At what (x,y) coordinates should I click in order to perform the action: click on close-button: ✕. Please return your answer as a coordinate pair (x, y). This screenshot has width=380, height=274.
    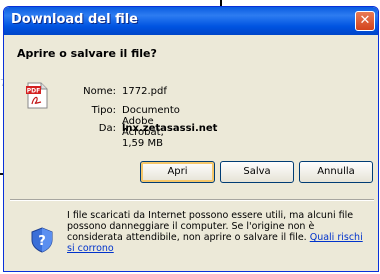
    Looking at the image, I should click on (365, 21).